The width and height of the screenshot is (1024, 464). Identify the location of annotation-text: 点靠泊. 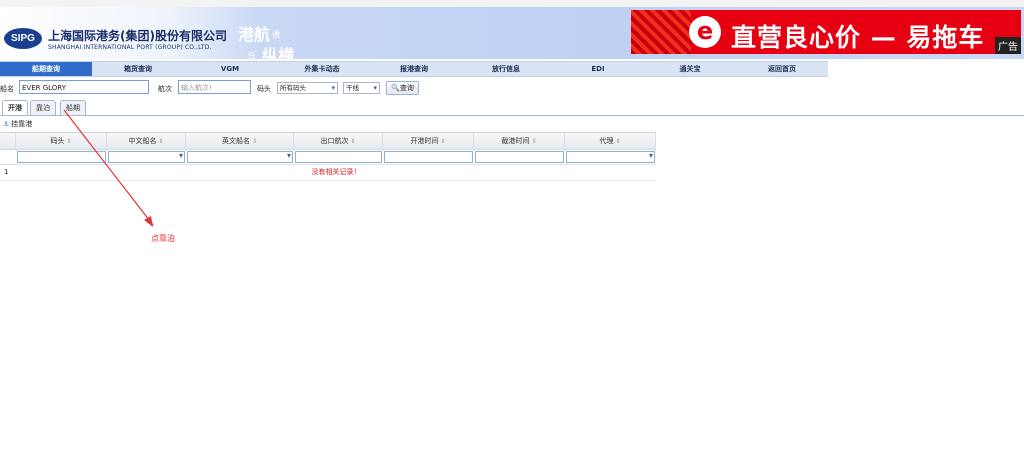
(163, 238).